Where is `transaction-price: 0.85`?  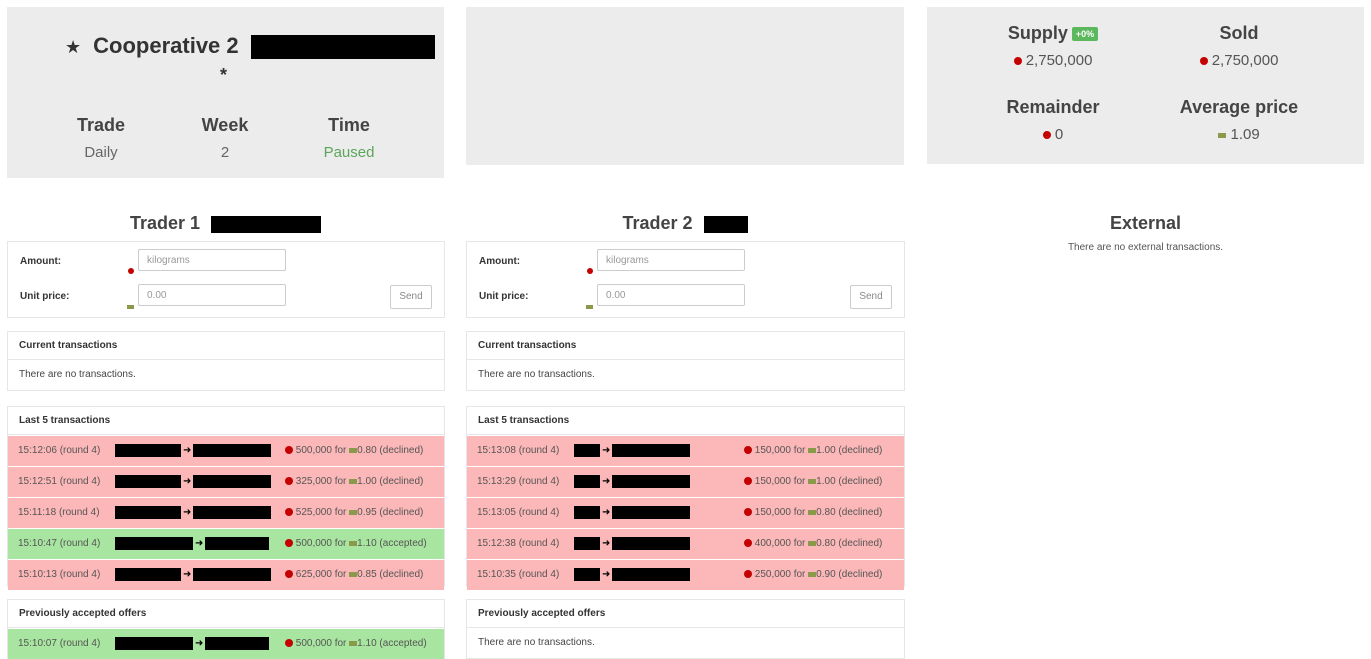
transaction-price: 0.85 is located at coordinates (367, 574).